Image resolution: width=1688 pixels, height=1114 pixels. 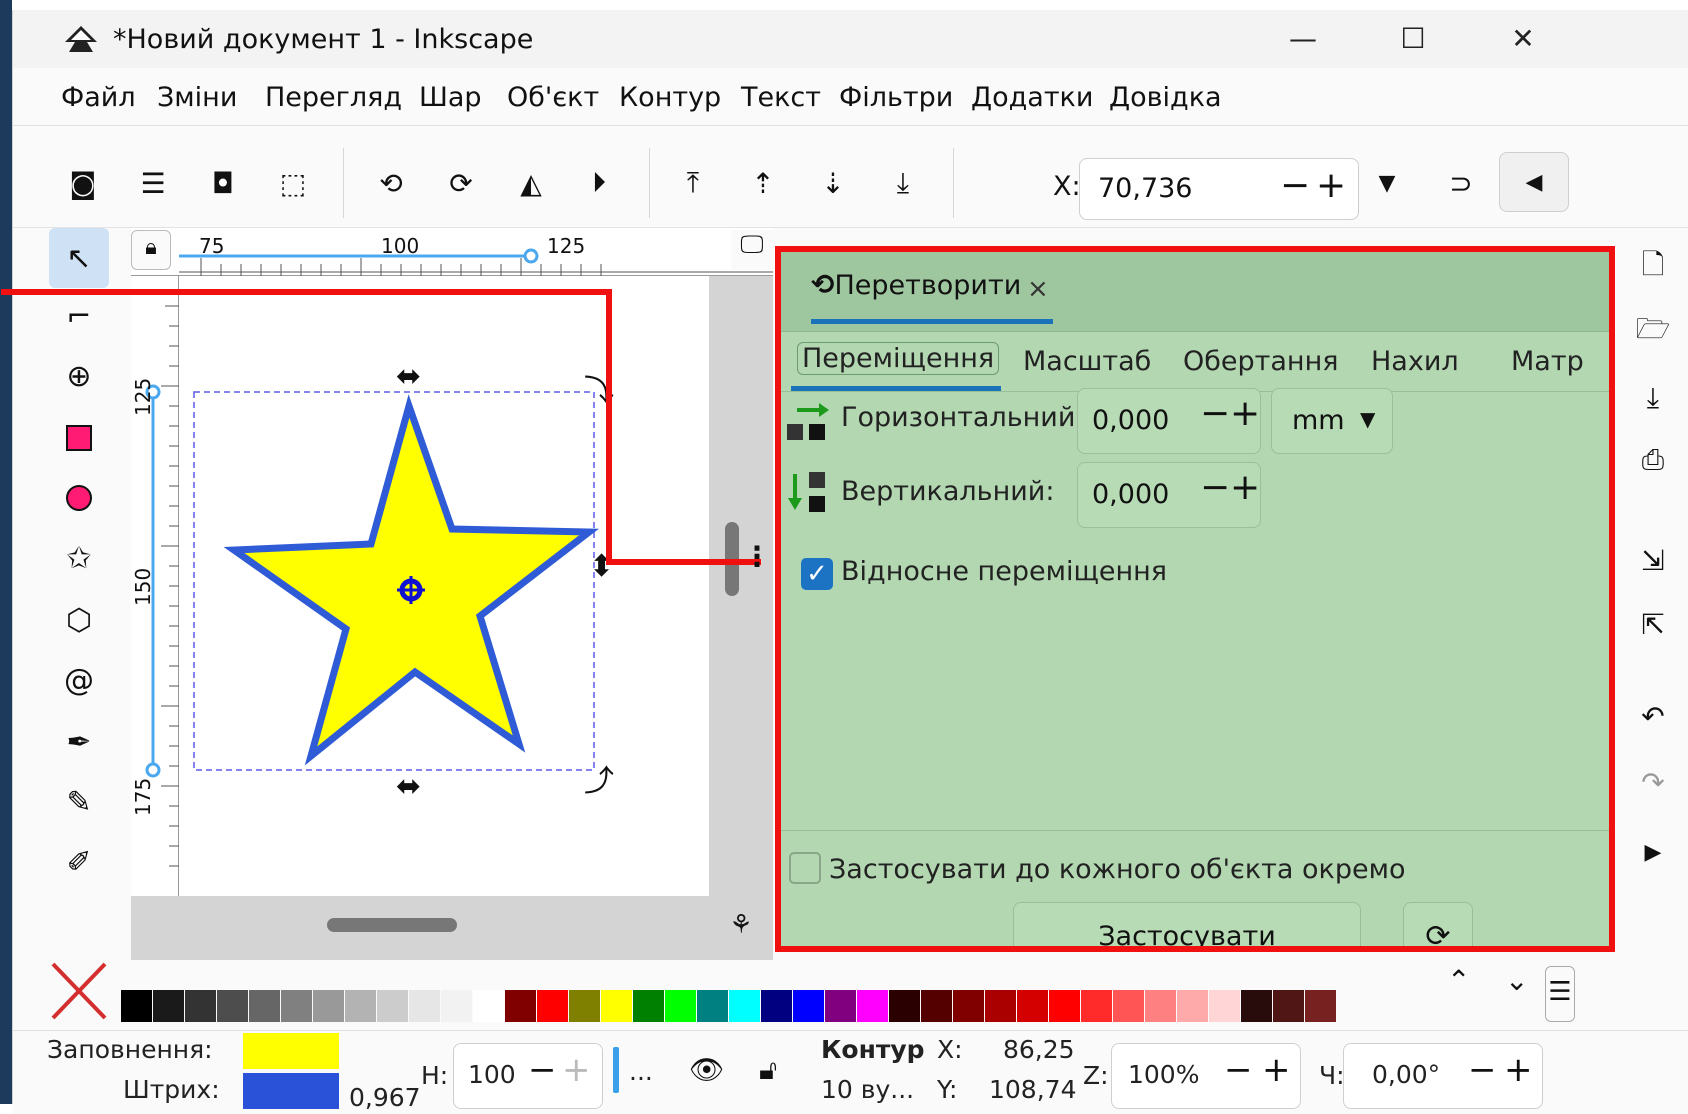 What do you see at coordinates (391, 183) in the screenshot?
I see `rotate-ccw-icon: ⟲` at bounding box center [391, 183].